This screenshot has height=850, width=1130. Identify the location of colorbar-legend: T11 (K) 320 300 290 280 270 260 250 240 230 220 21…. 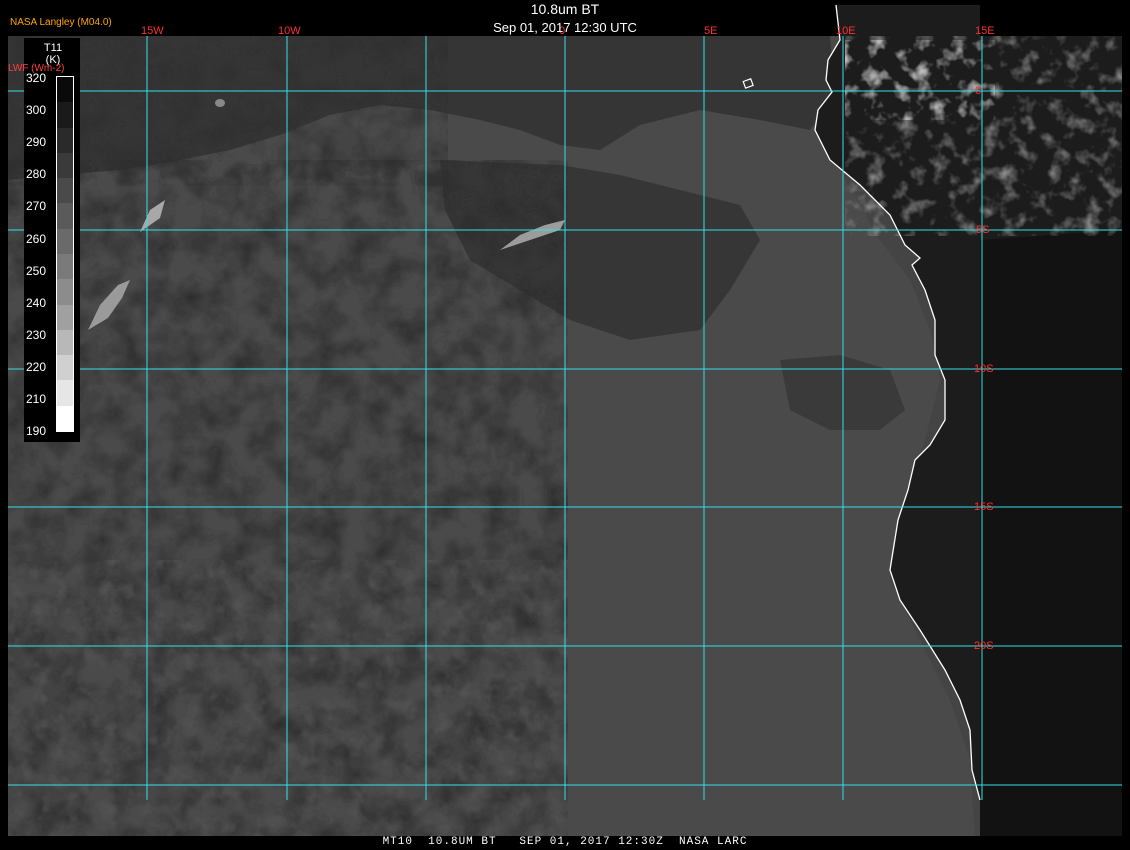
(52, 240).